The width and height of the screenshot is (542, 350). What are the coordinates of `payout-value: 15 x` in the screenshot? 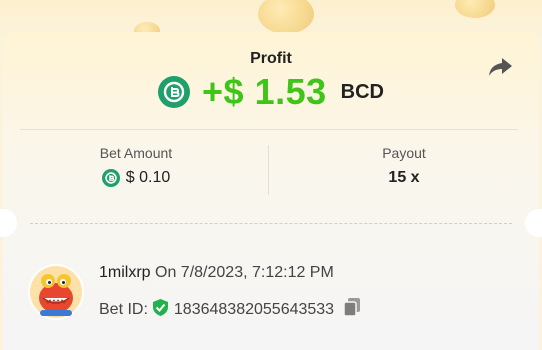 It's located at (404, 177).